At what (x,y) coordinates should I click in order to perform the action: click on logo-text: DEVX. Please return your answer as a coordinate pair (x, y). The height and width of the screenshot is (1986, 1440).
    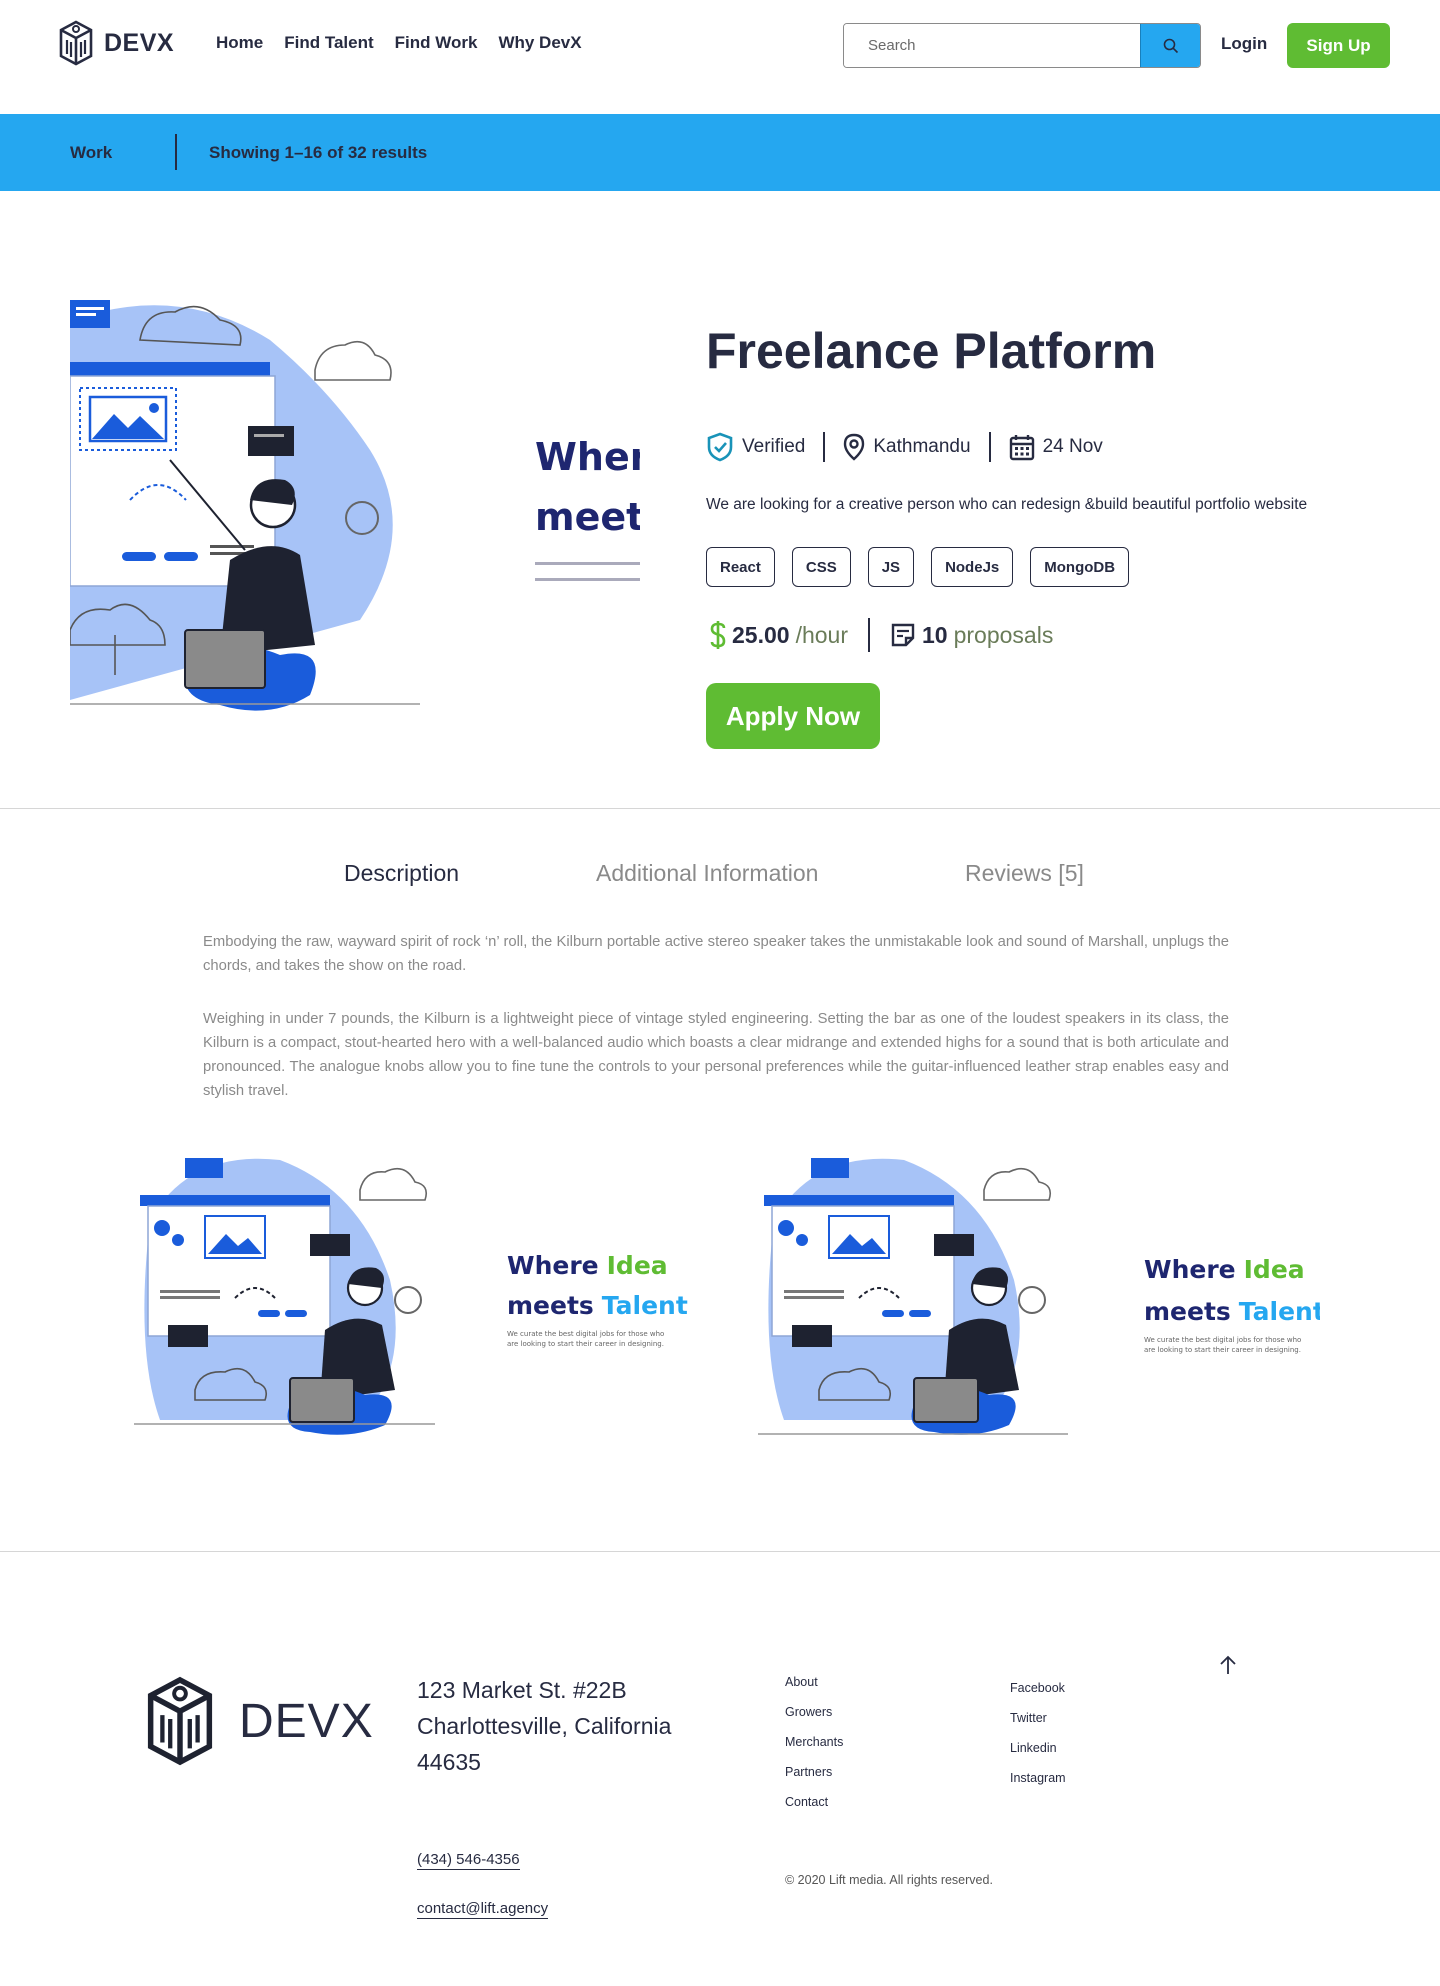
    Looking at the image, I should click on (139, 42).